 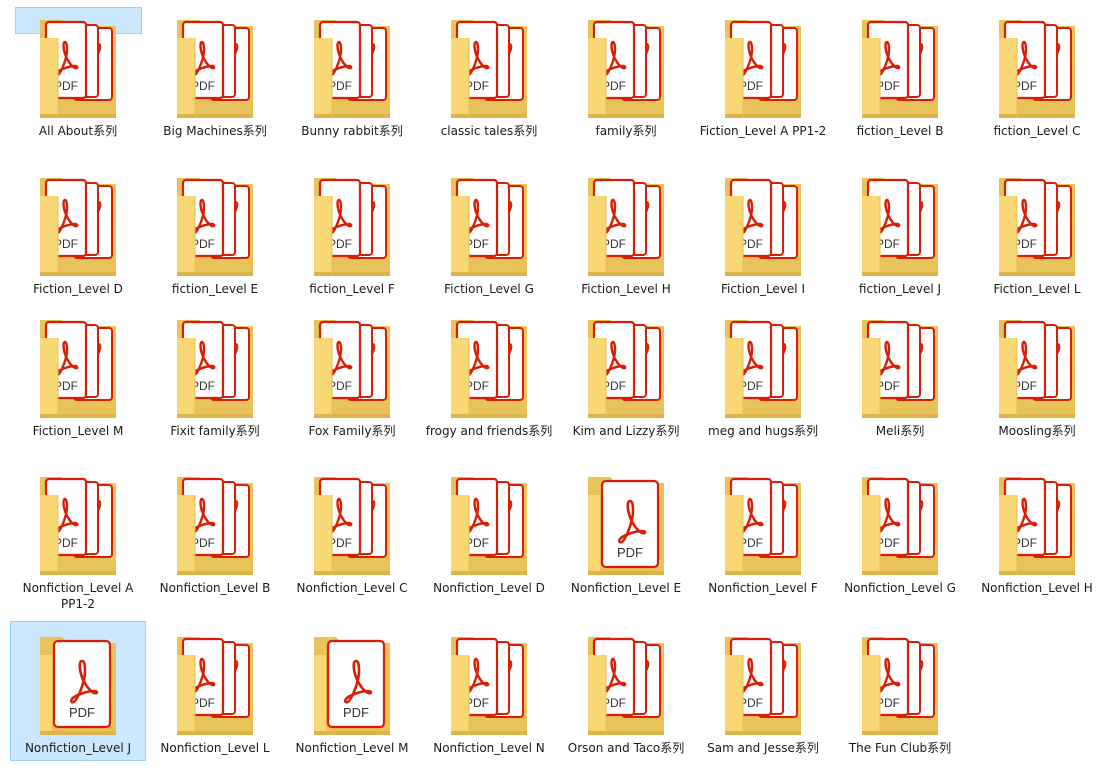 I want to click on folder-item: PDF classic tales系列, so click(x=489, y=79).